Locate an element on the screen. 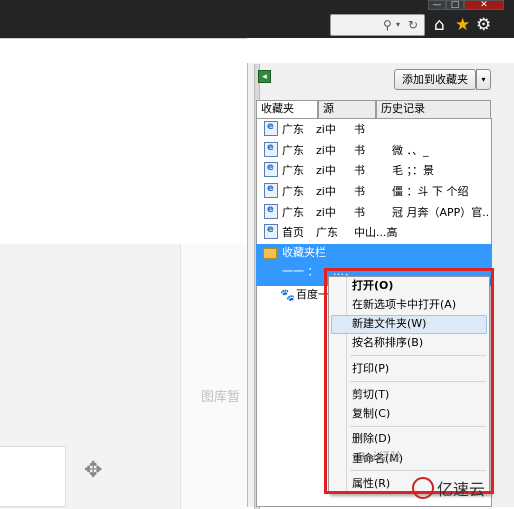 The width and height of the screenshot is (514, 509). favorite-item: 广东zi中书微 ．、_ is located at coordinates (377, 150).